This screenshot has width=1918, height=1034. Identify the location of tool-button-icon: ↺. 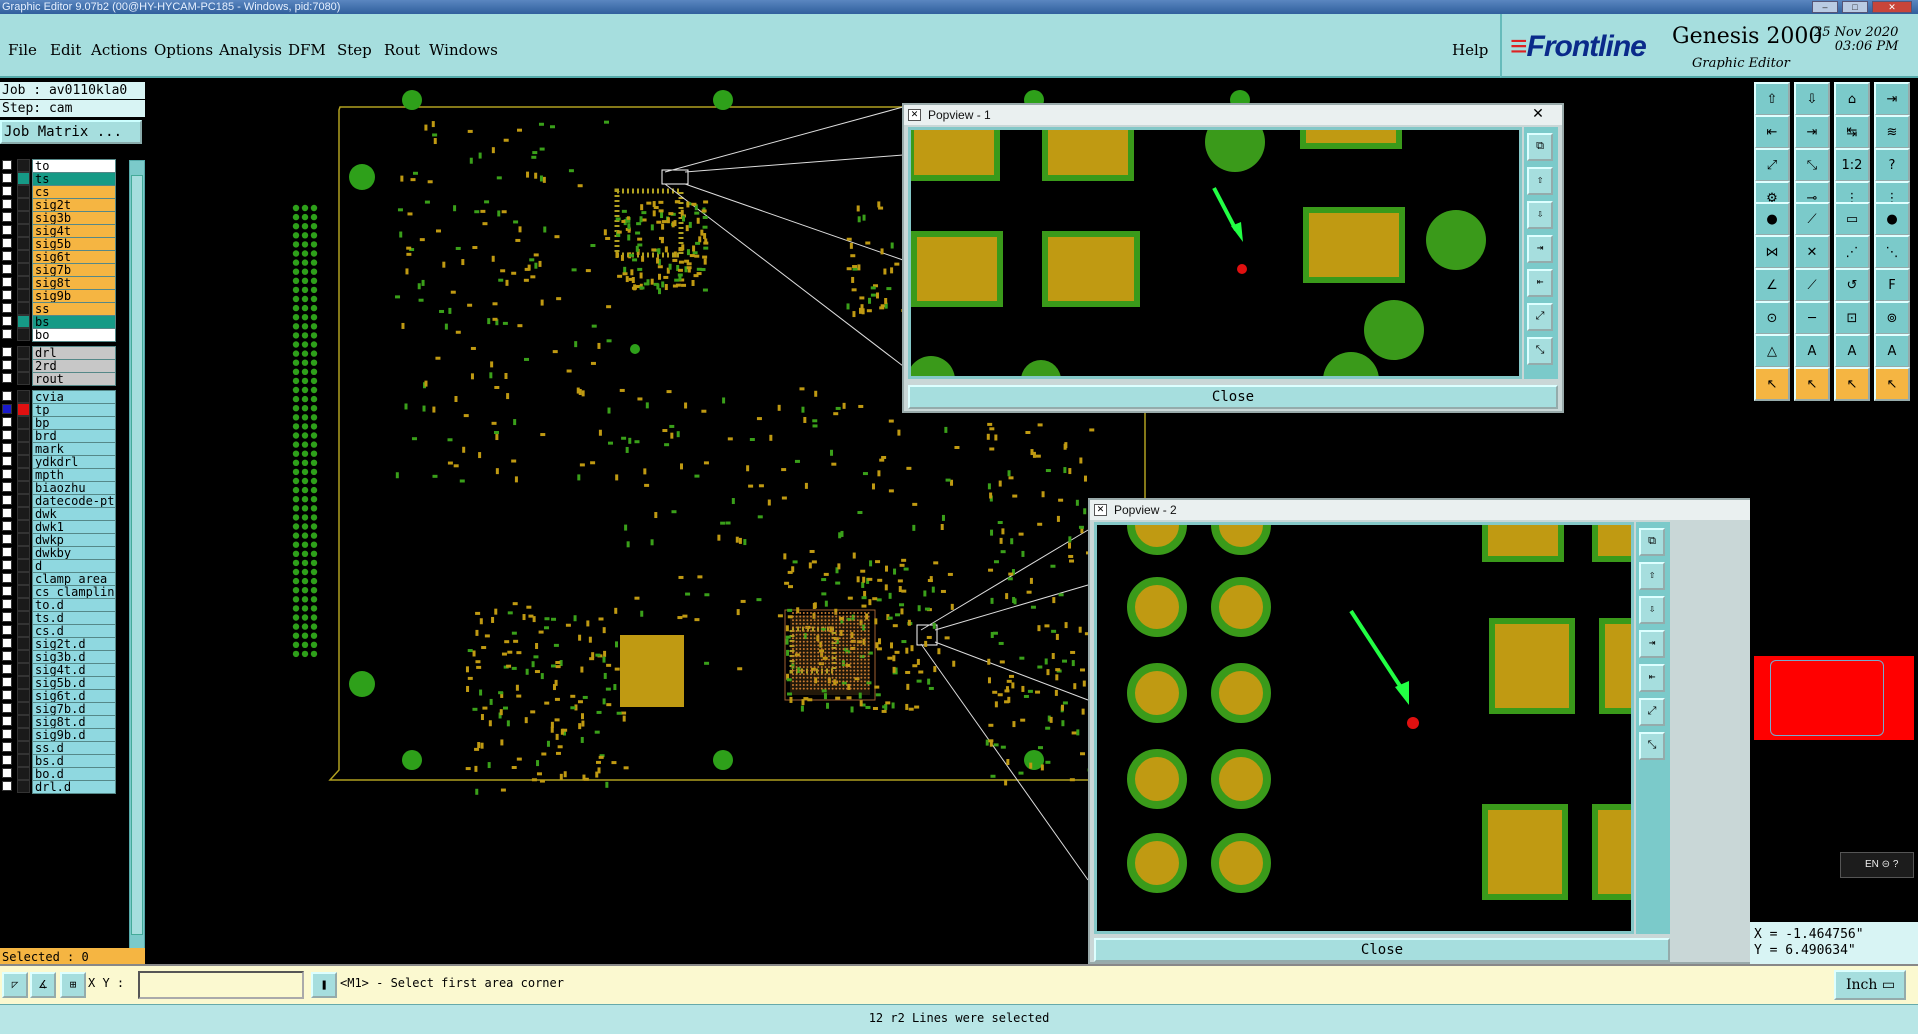
(1852, 285).